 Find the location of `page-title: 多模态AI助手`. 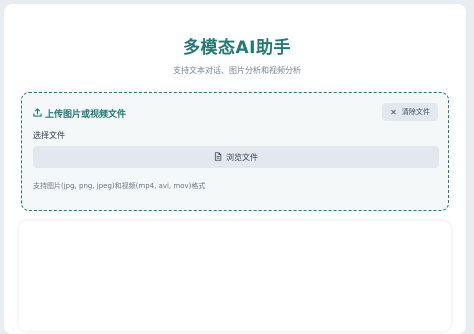

page-title: 多模态AI助手 is located at coordinates (237, 48).